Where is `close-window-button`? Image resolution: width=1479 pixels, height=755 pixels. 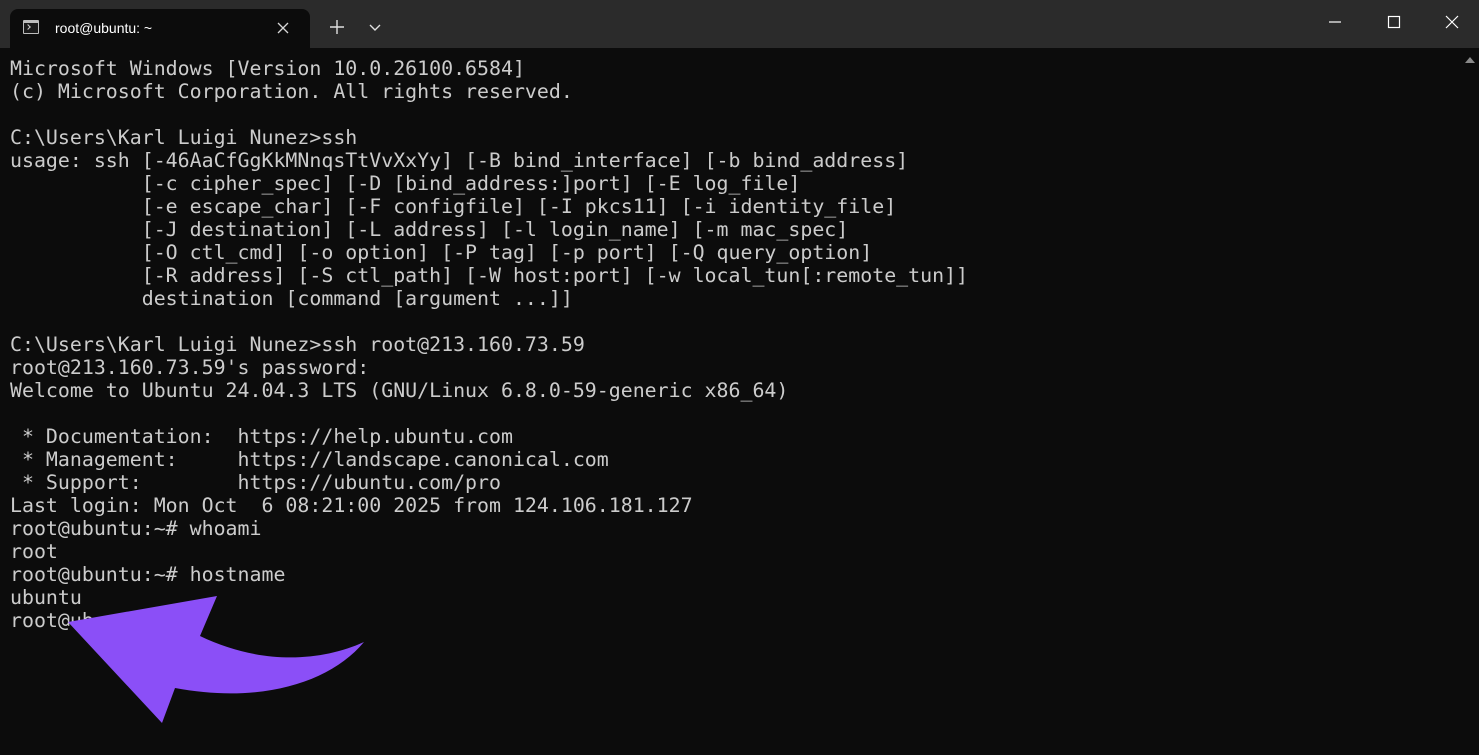
close-window-button is located at coordinates (1451, 22).